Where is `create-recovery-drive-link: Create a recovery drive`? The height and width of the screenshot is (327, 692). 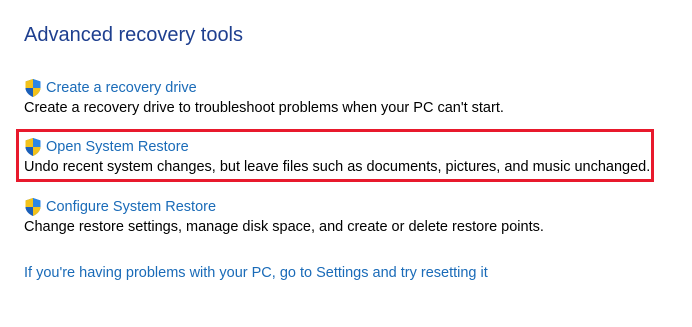
create-recovery-drive-link: Create a recovery drive is located at coordinates (121, 88).